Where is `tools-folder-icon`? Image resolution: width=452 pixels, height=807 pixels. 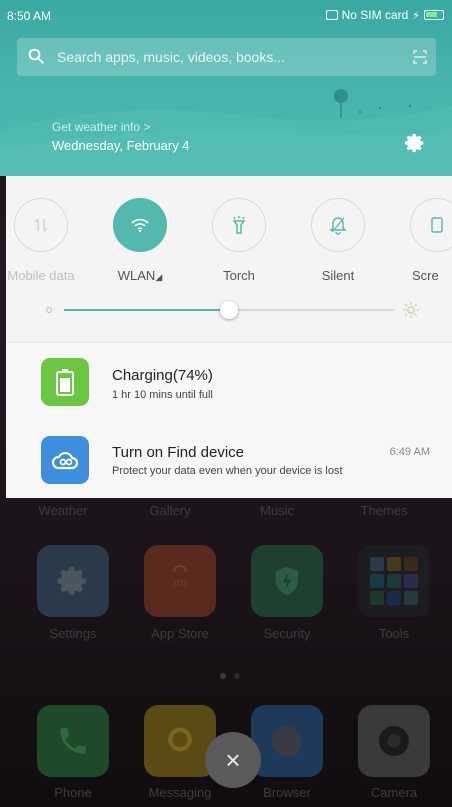
tools-folder-icon is located at coordinates (394, 581).